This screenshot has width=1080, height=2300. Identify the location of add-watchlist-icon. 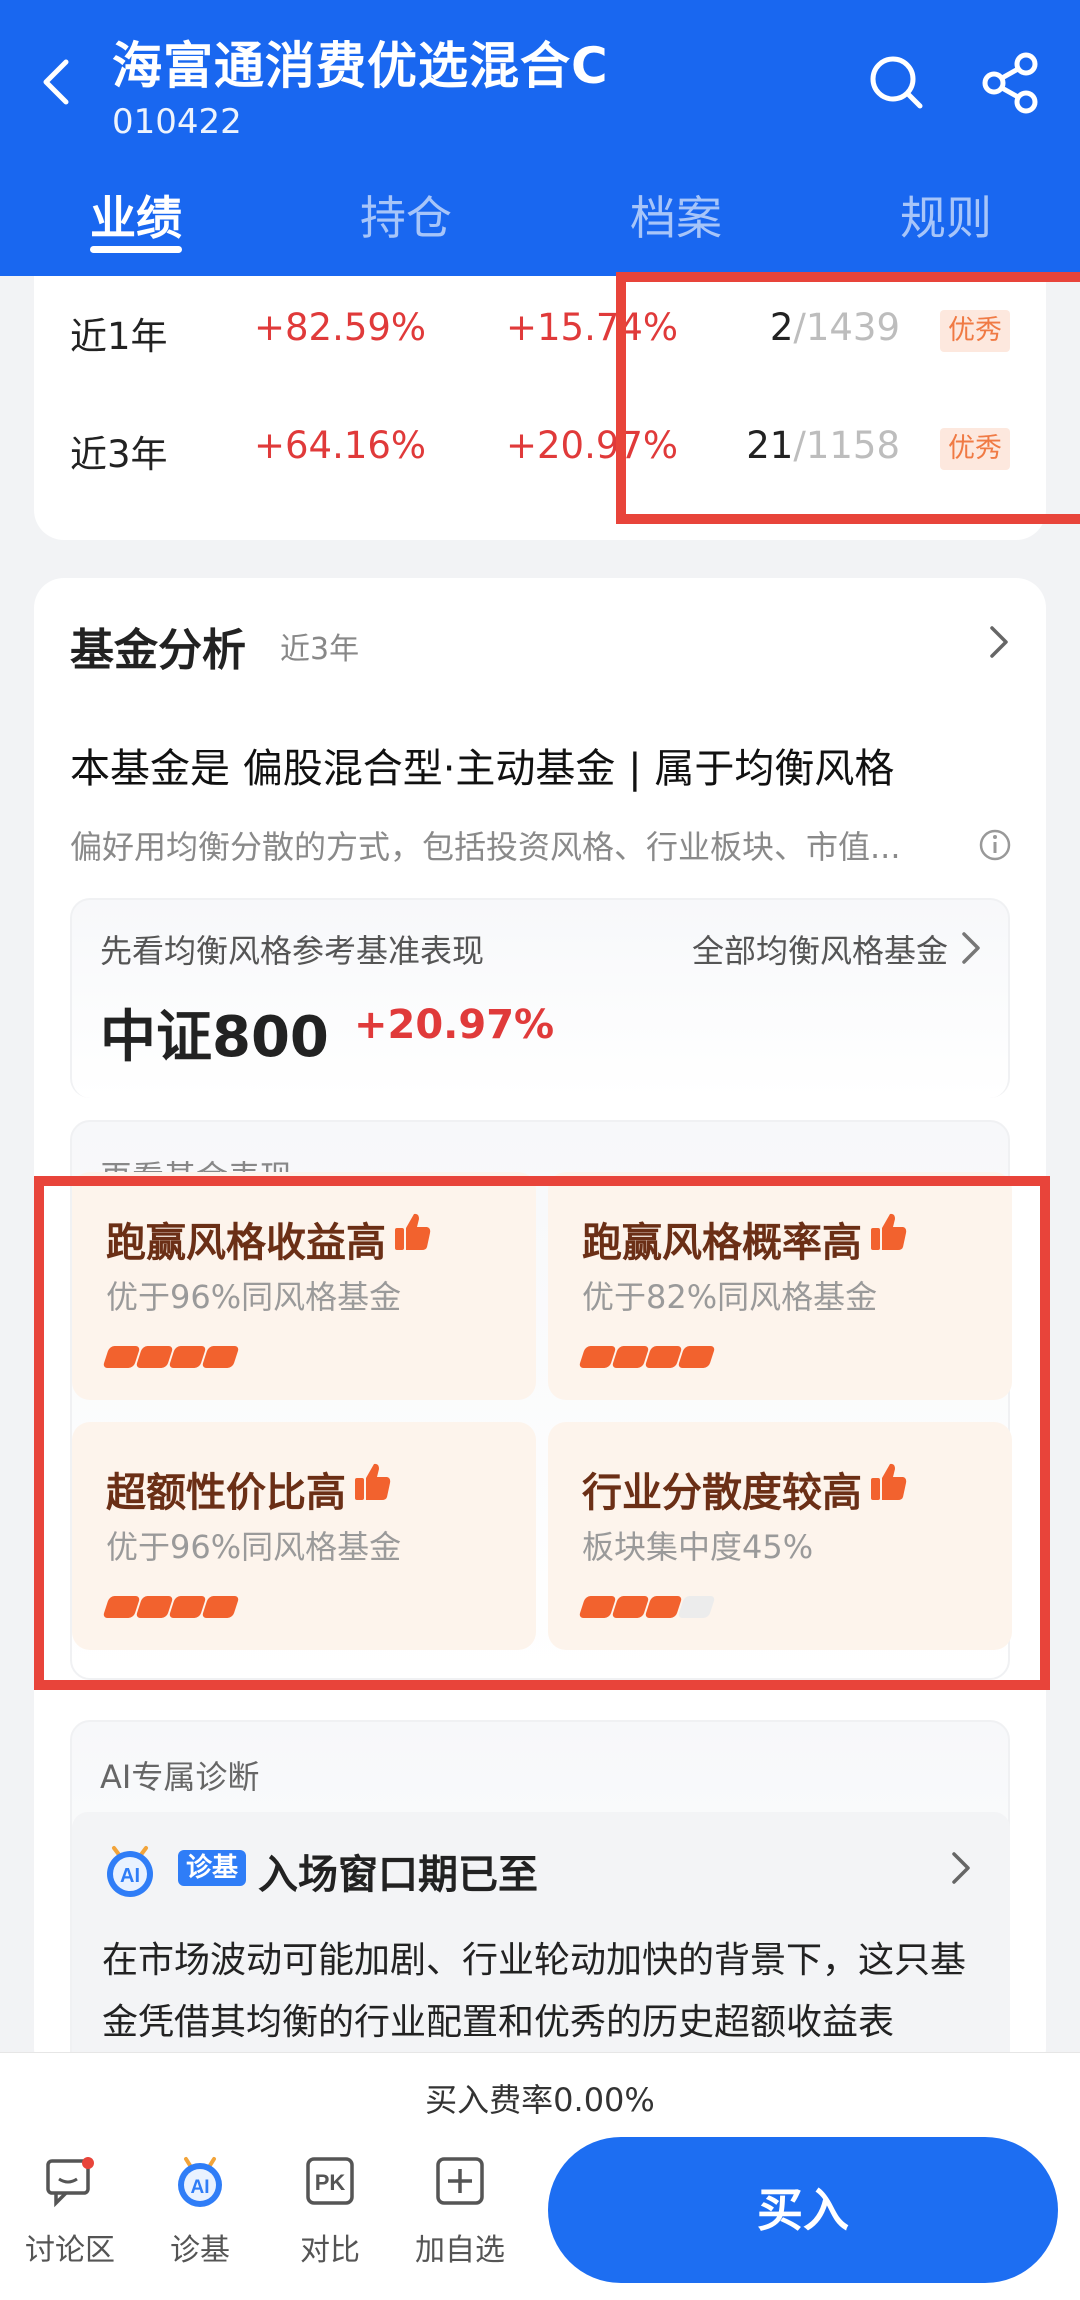
(460, 2181).